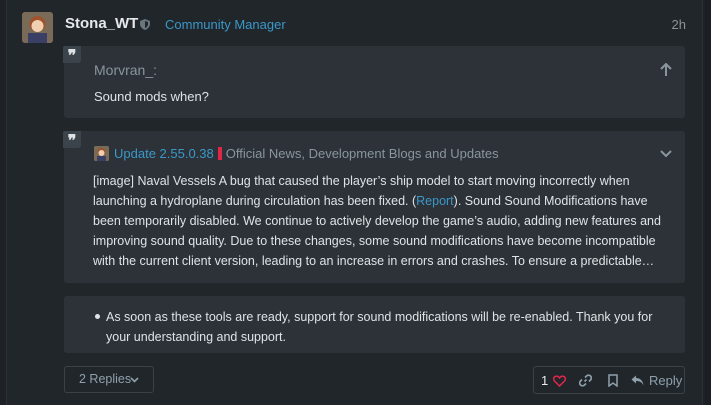 The width and height of the screenshot is (711, 405). I want to click on reply-button: Reply, so click(665, 380).